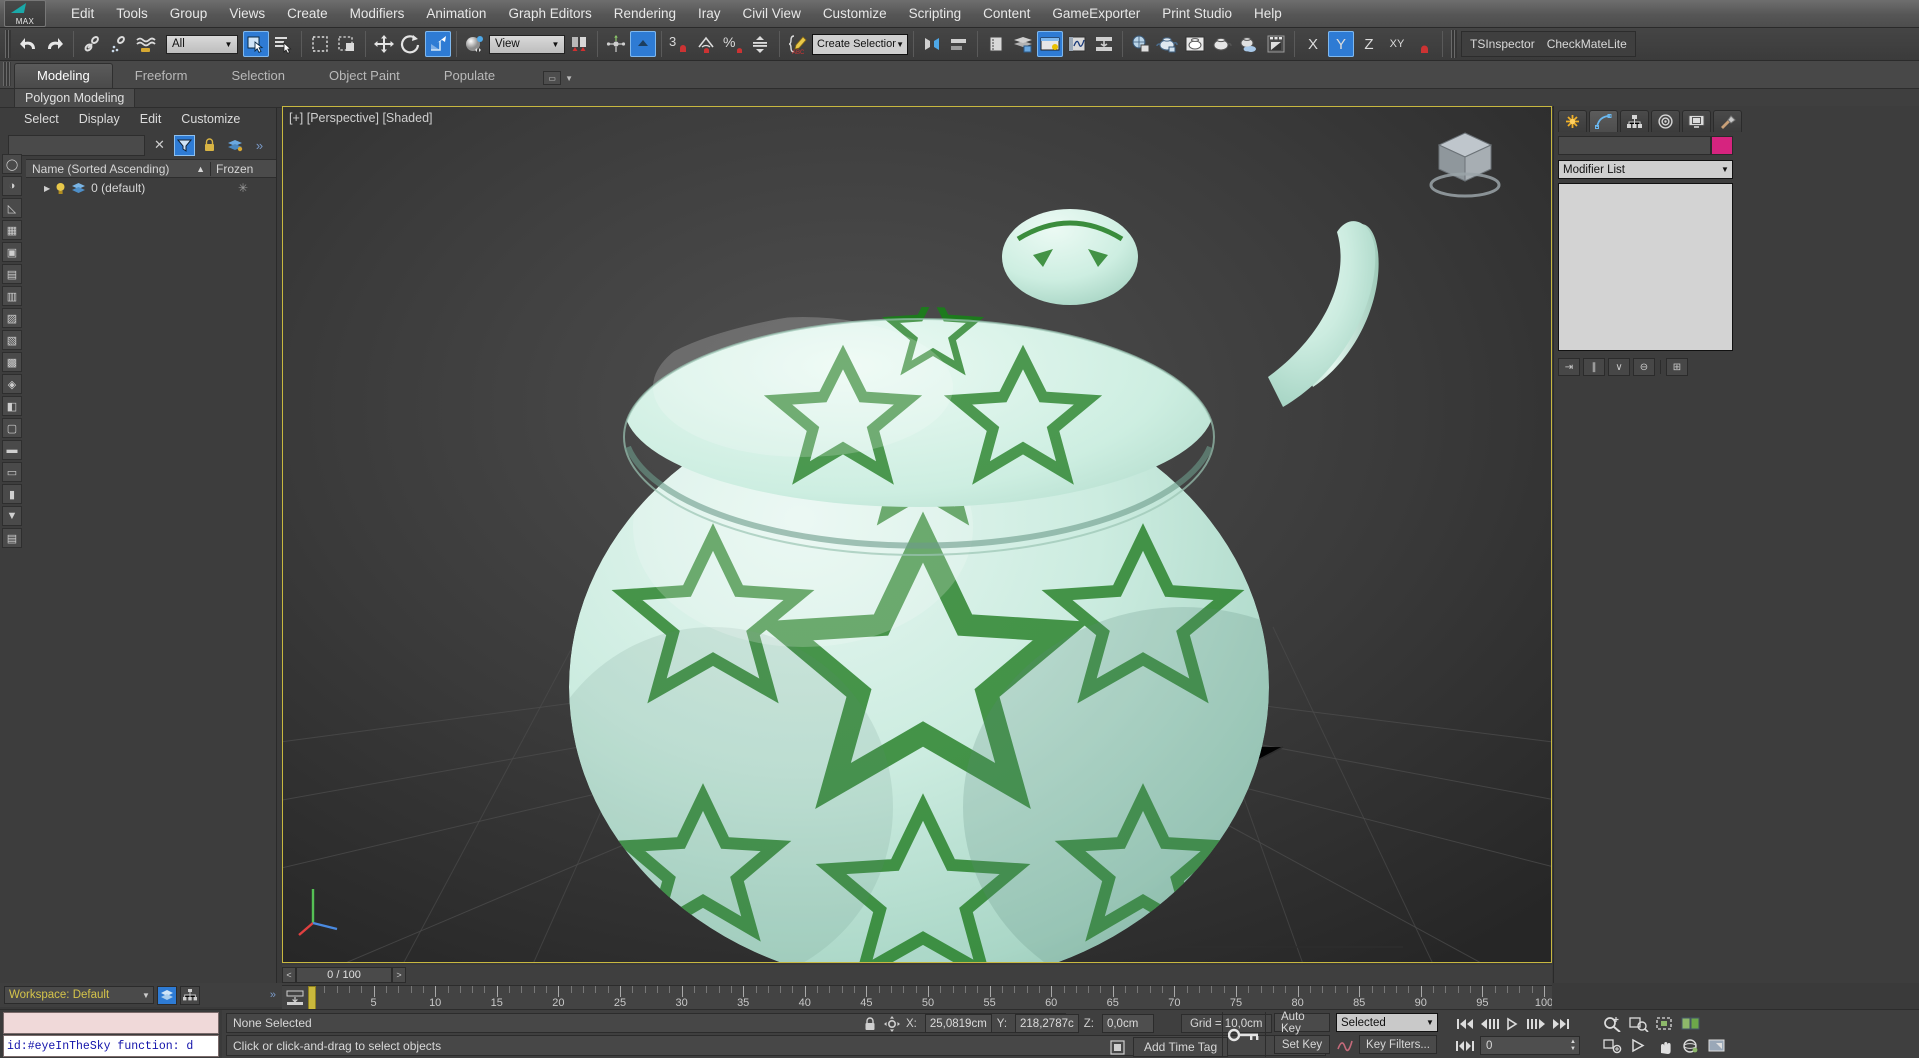  Describe the element at coordinates (1345, 1045) in the screenshot. I see `parameter-curve-icon` at that location.